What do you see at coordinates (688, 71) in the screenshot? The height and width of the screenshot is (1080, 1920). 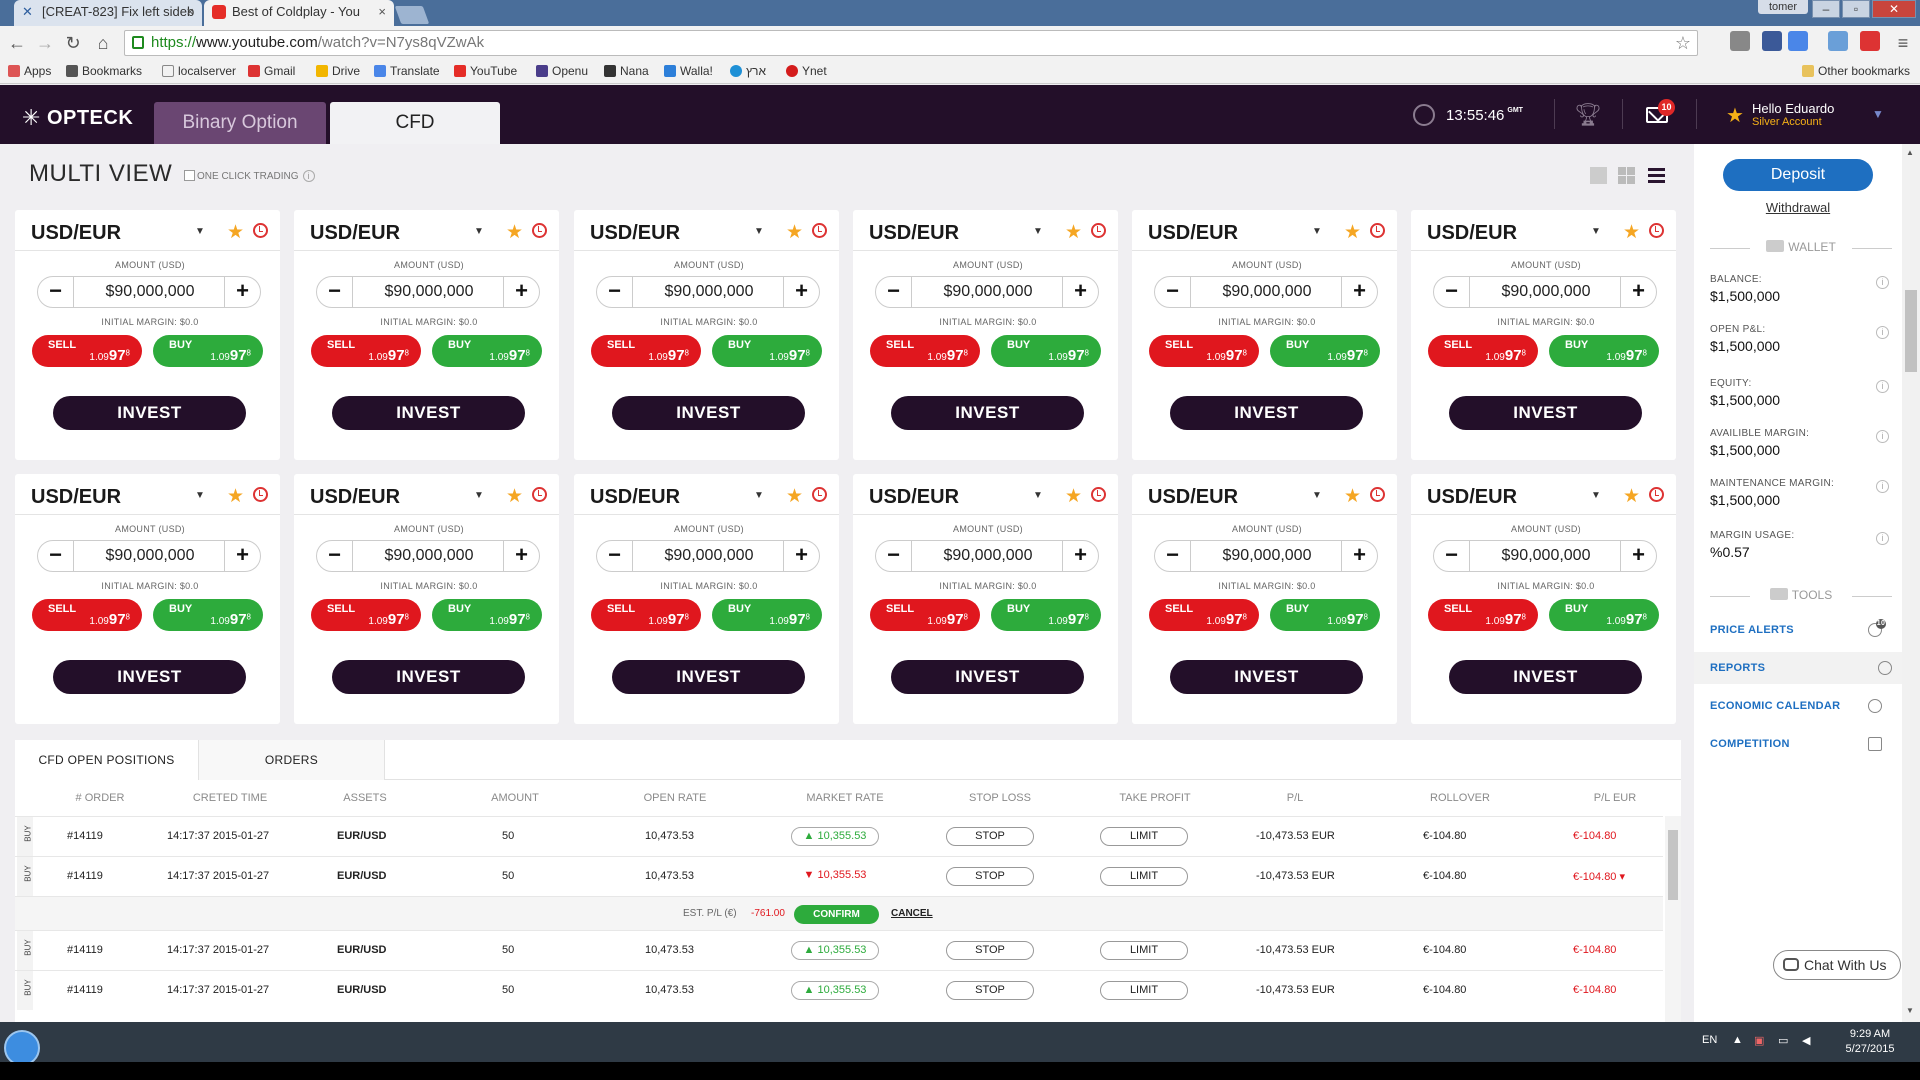 I see `bookmark-walla: Walla!` at bounding box center [688, 71].